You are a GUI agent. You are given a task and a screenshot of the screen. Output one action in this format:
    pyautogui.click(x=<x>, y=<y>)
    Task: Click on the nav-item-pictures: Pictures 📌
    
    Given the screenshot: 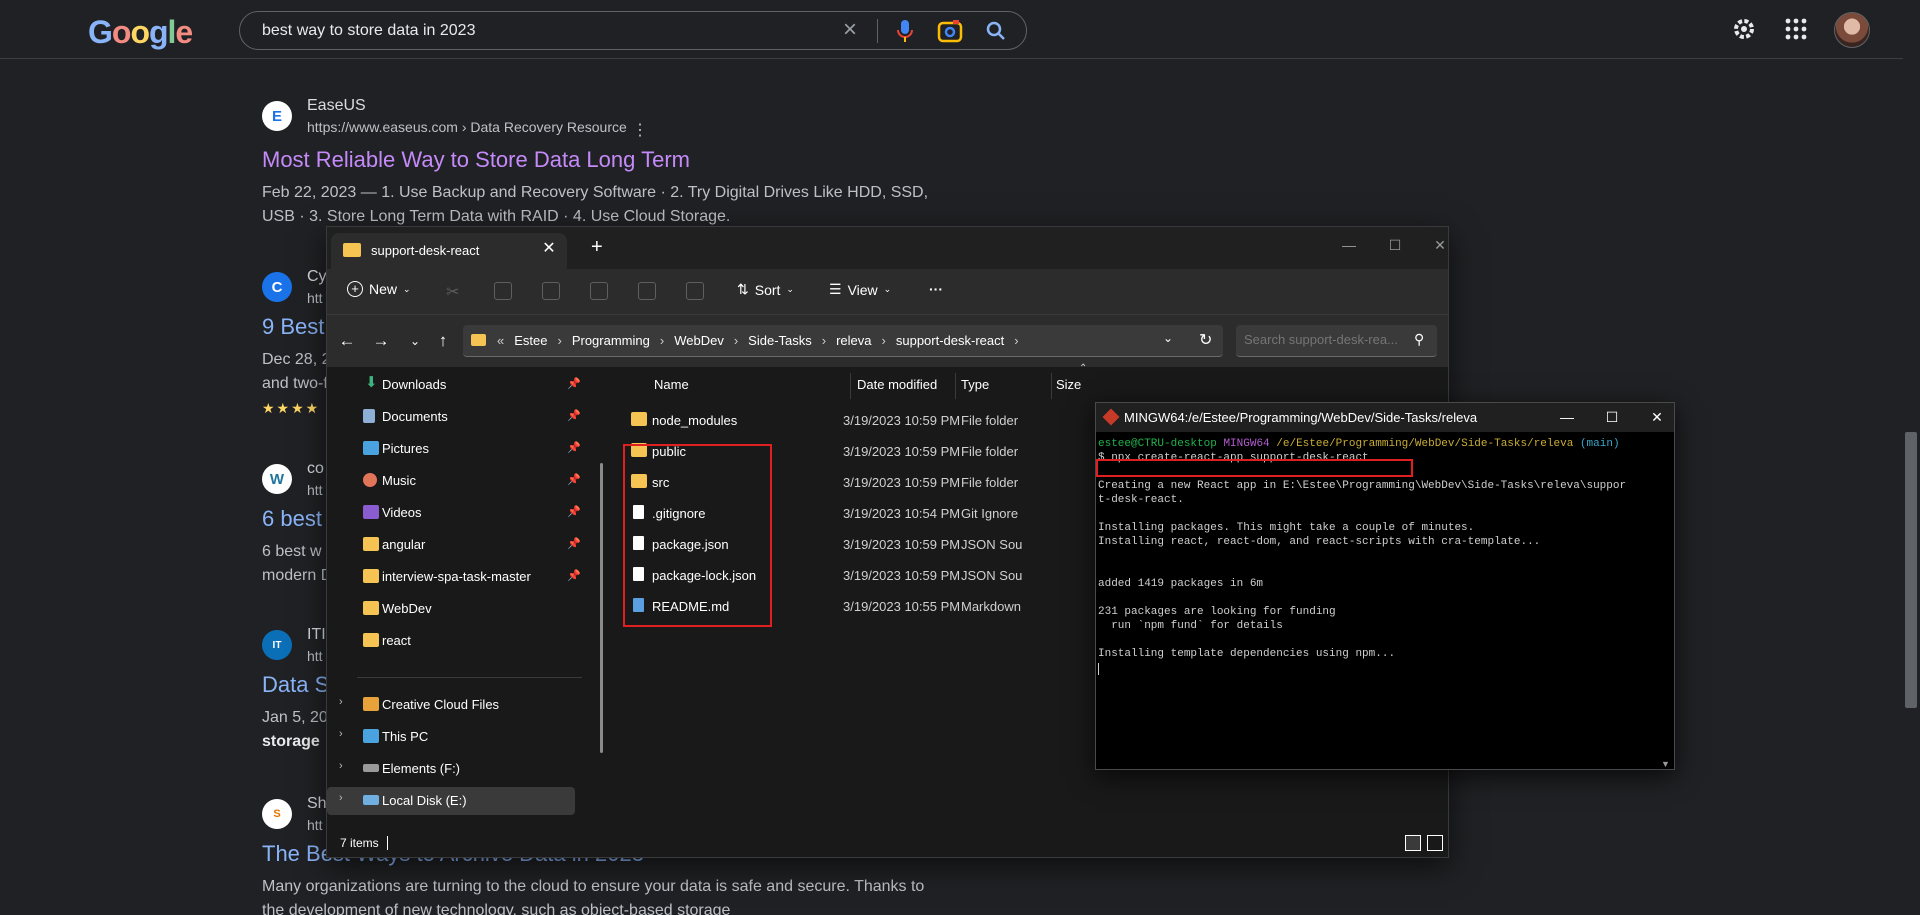 What is the action you would take?
    pyautogui.click(x=454, y=449)
    